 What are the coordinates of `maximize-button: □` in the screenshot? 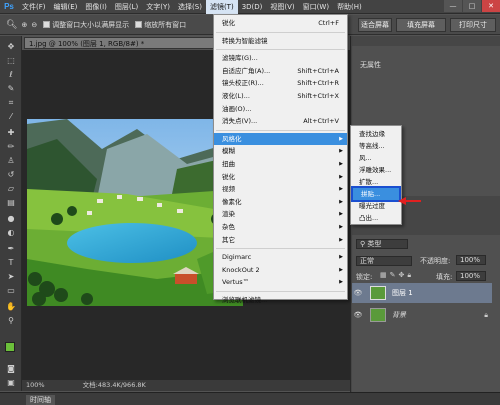 It's located at (472, 6).